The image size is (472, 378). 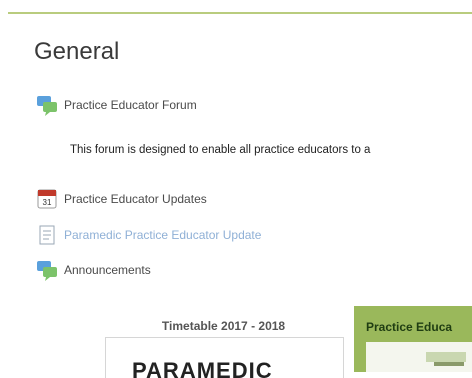 What do you see at coordinates (130, 105) in the screenshot?
I see `activity-forum-link: Practice Educator Forum` at bounding box center [130, 105].